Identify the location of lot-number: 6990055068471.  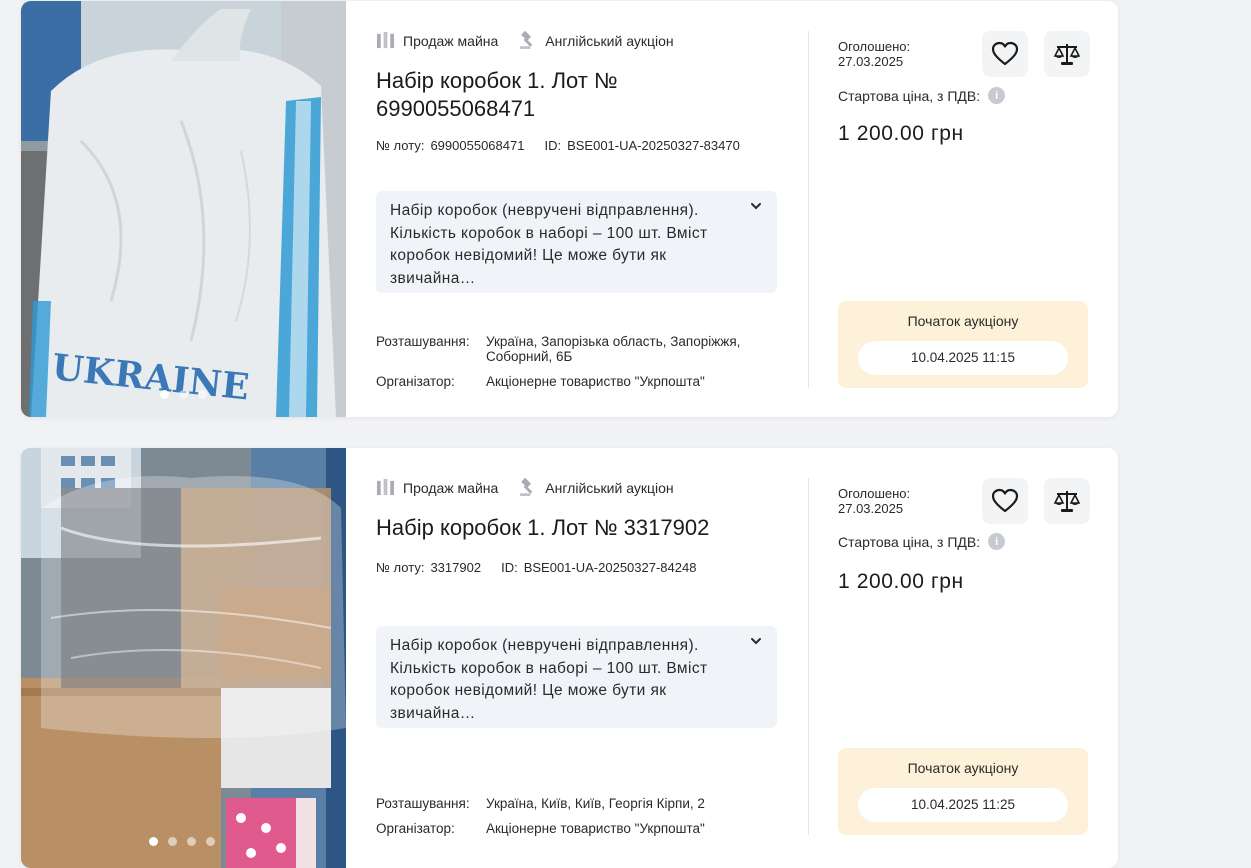
(477, 145).